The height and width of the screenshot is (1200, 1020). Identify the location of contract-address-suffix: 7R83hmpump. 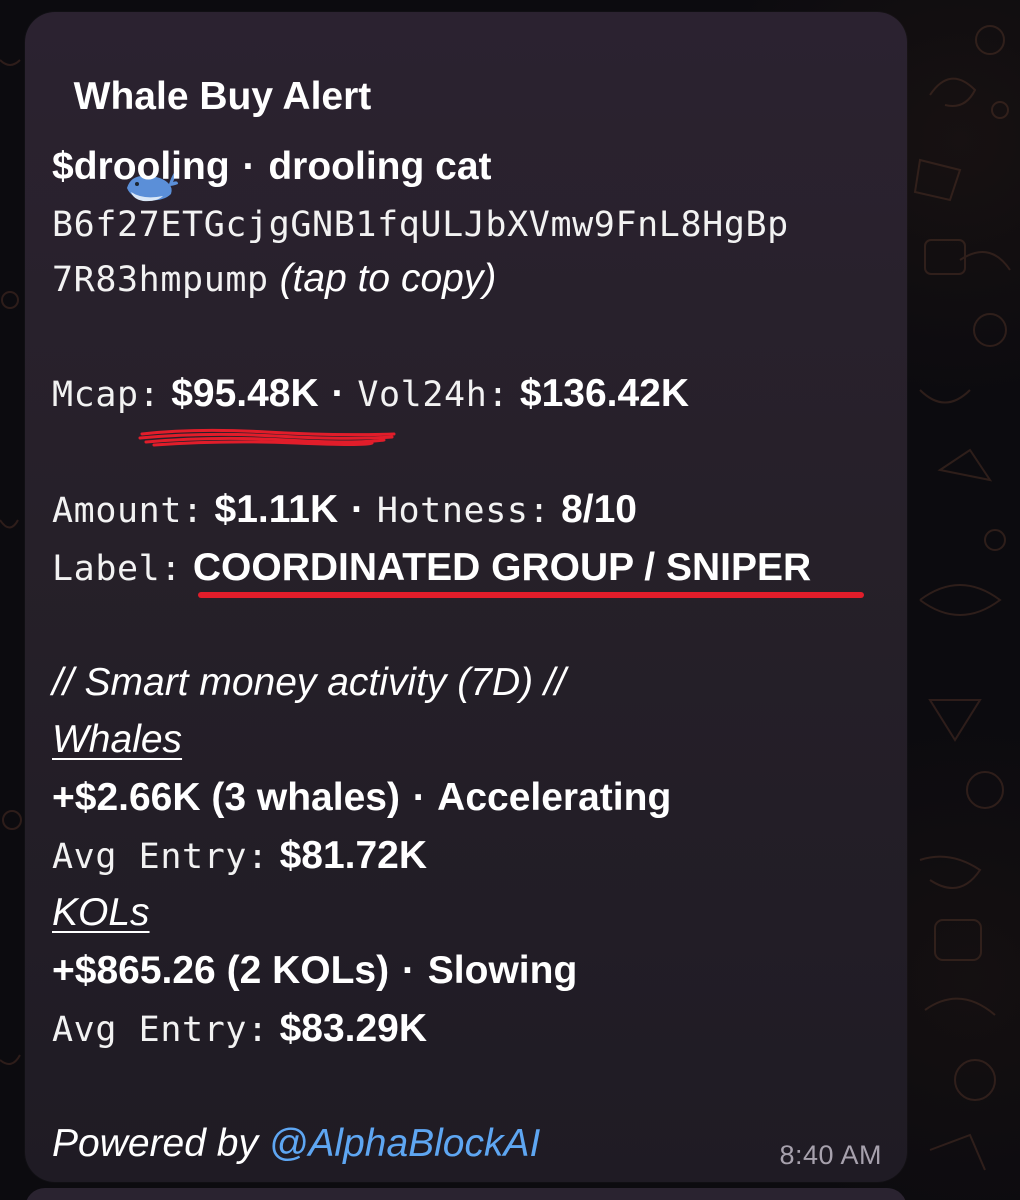
(160, 280).